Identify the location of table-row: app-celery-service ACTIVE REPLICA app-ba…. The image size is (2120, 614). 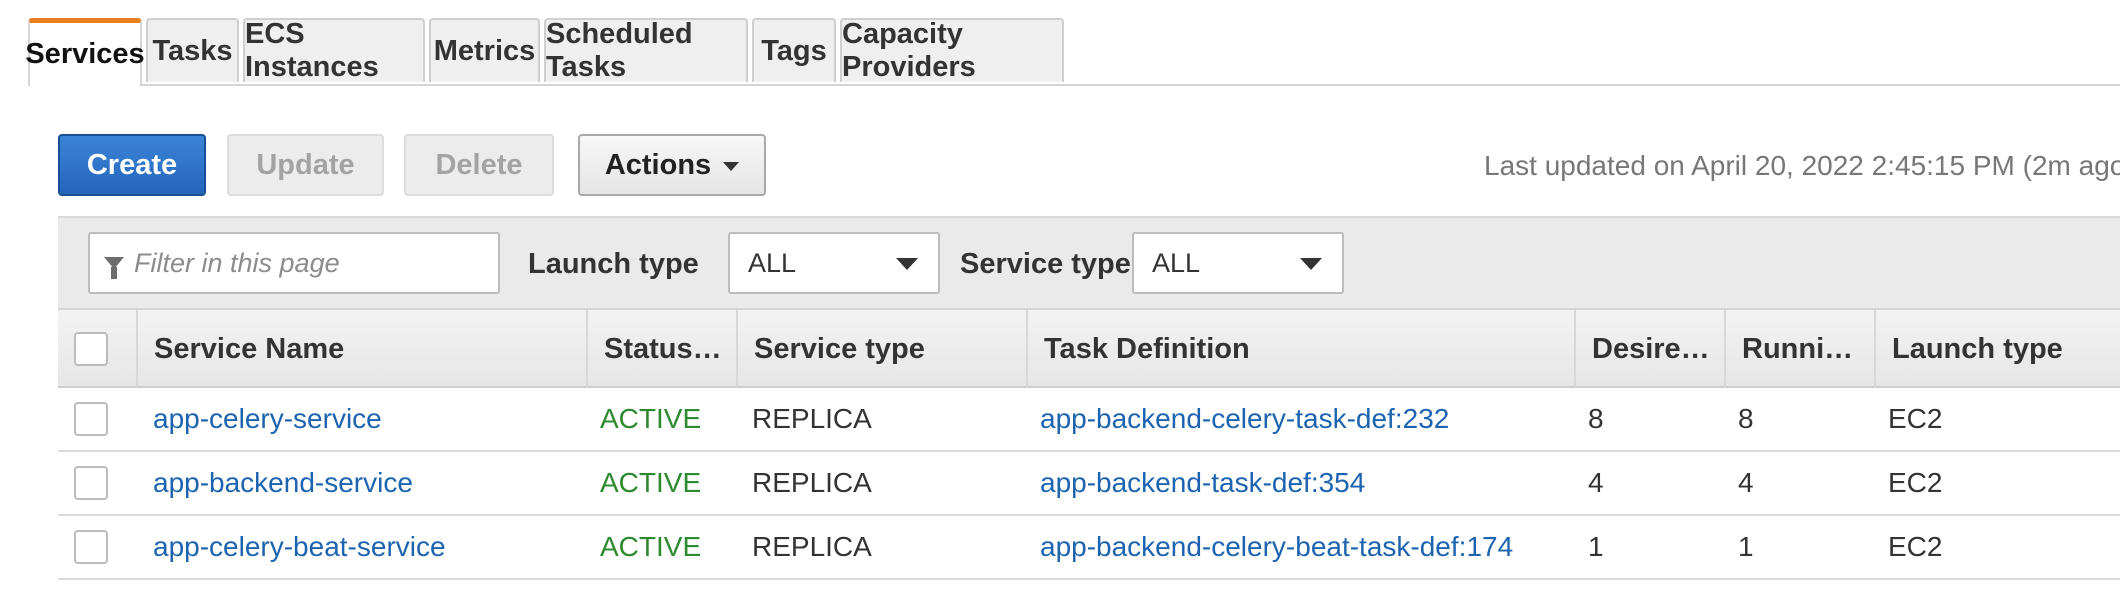
(1089, 420).